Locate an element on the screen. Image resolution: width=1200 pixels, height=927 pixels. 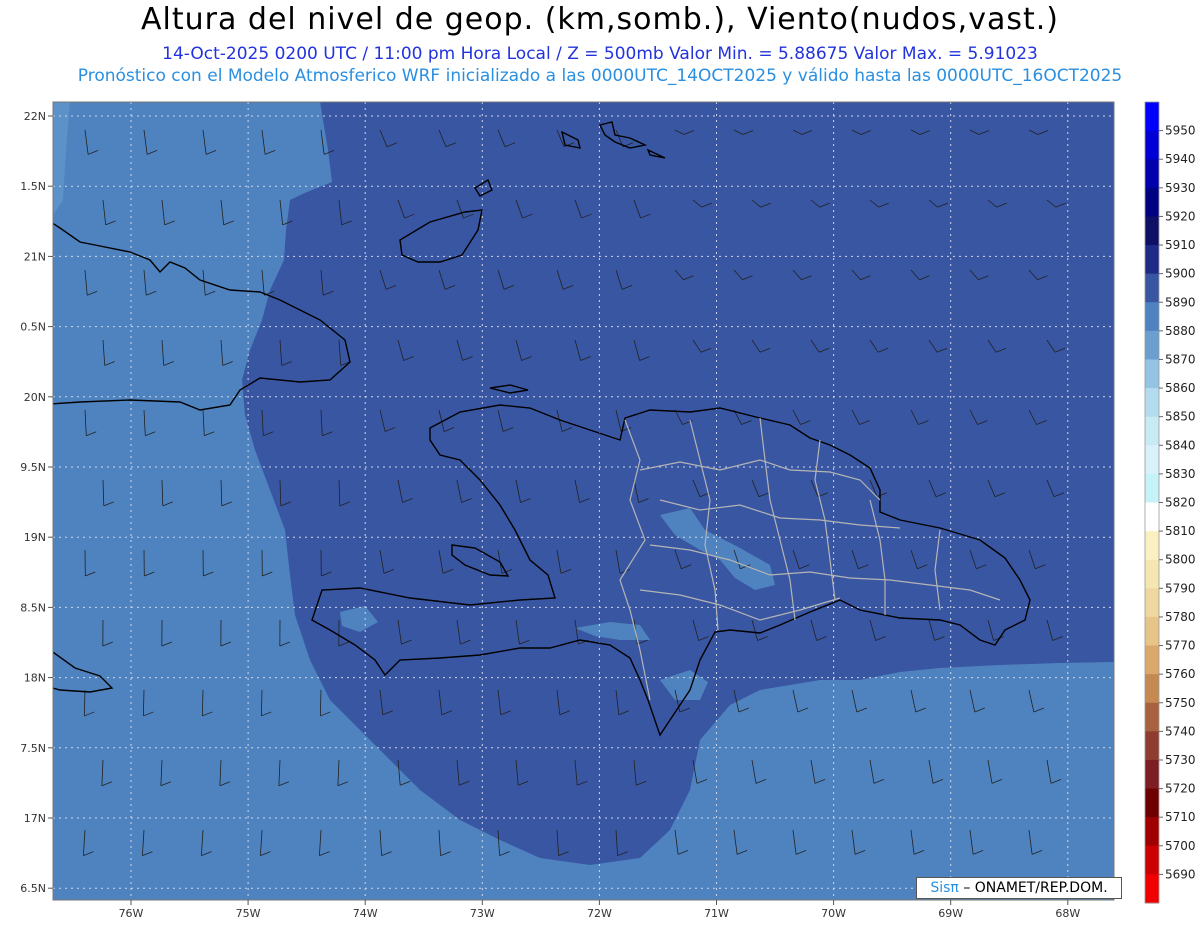
colorbar-label: 5850 is located at coordinates (1180, 417).